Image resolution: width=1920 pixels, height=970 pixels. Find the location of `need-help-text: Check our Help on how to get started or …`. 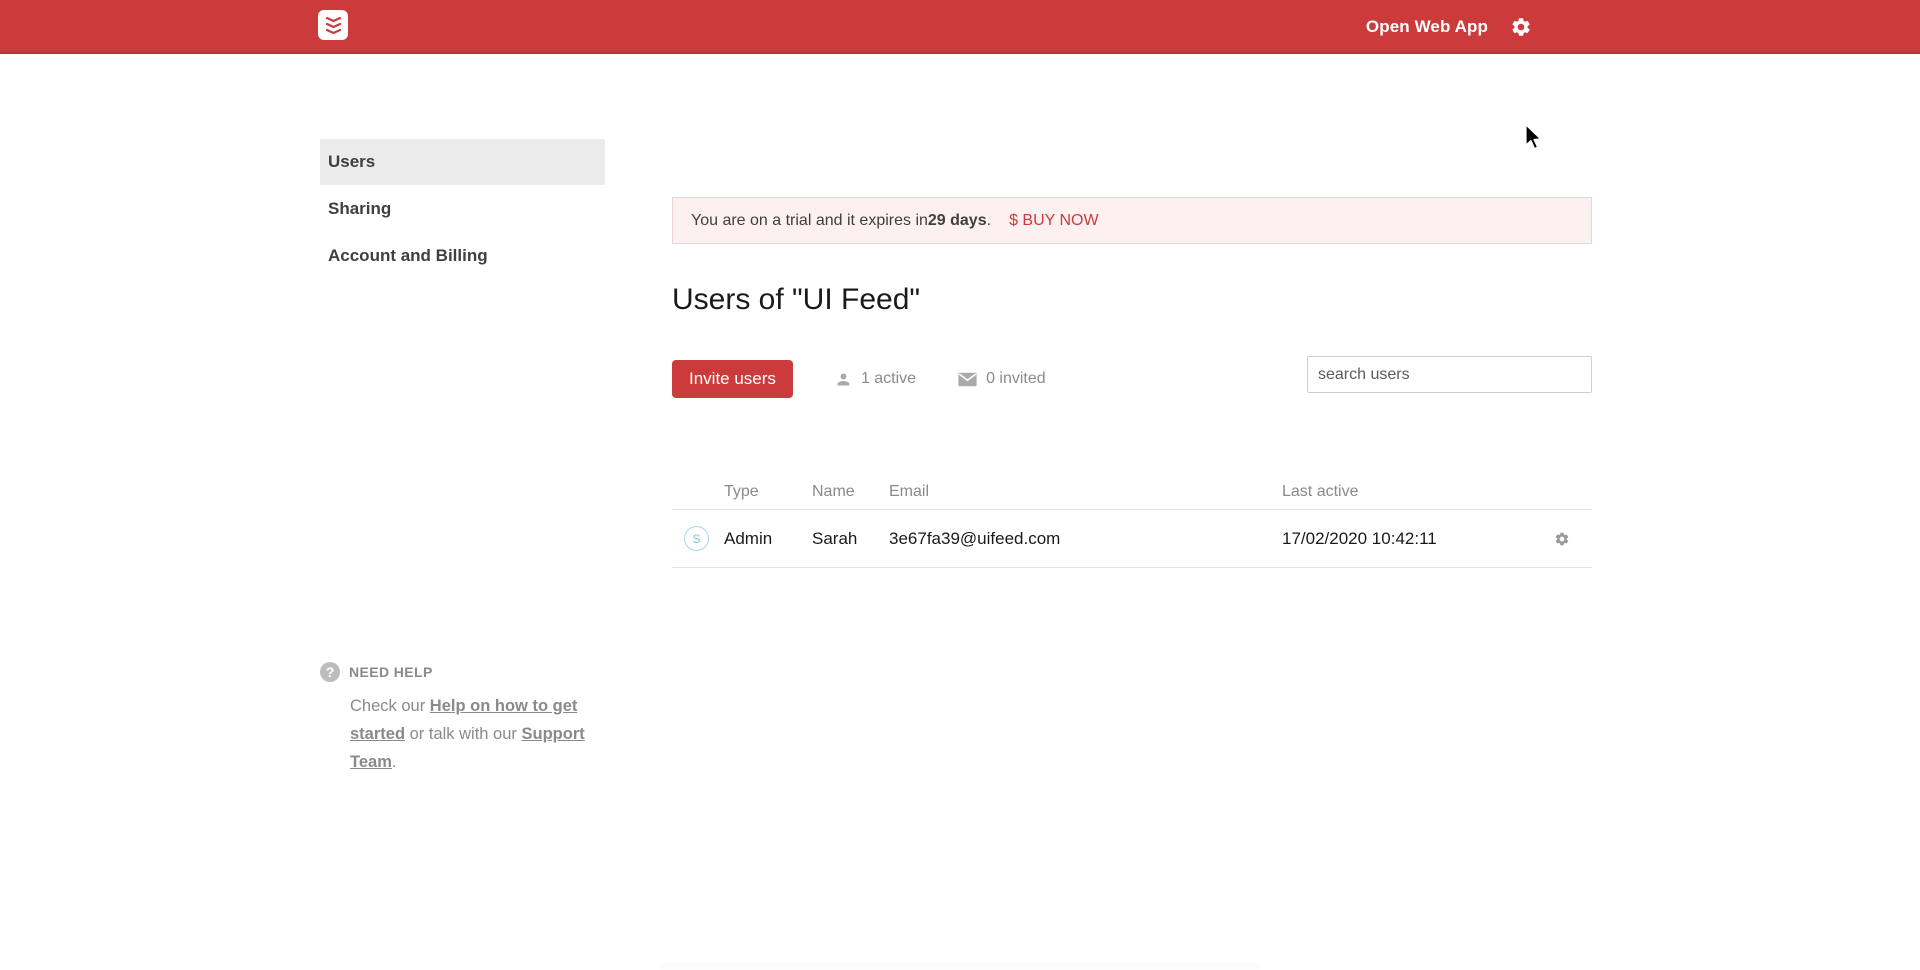

need-help-text: Check our Help on how to get started or … is located at coordinates (455, 734).